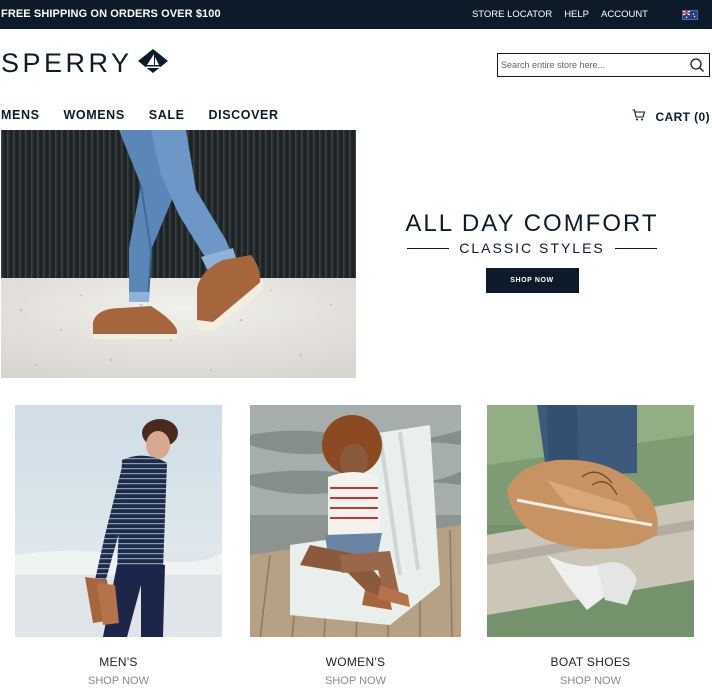  I want to click on hero-copy: ALL DAY COMFORT CLASSIC STYLES SHOP NOW, so click(532, 251).